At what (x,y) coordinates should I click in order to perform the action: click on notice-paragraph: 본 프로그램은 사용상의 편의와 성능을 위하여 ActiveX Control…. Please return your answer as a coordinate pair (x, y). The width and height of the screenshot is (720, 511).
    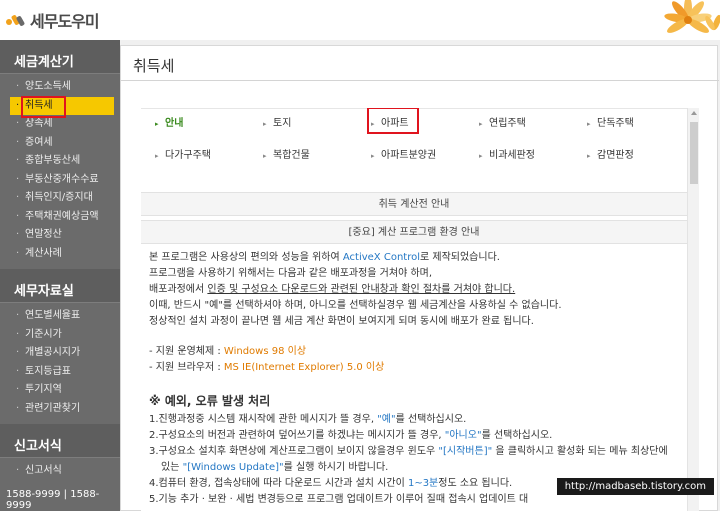
    Looking at the image, I should click on (355, 312).